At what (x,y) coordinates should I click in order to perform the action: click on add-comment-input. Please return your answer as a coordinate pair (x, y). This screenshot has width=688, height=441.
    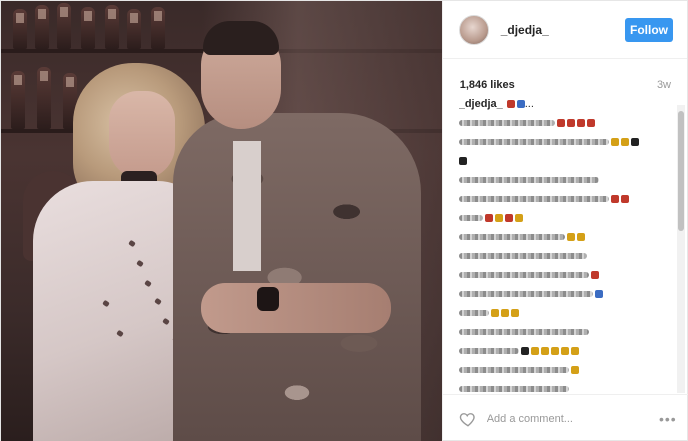
    Looking at the image, I should click on (572, 418).